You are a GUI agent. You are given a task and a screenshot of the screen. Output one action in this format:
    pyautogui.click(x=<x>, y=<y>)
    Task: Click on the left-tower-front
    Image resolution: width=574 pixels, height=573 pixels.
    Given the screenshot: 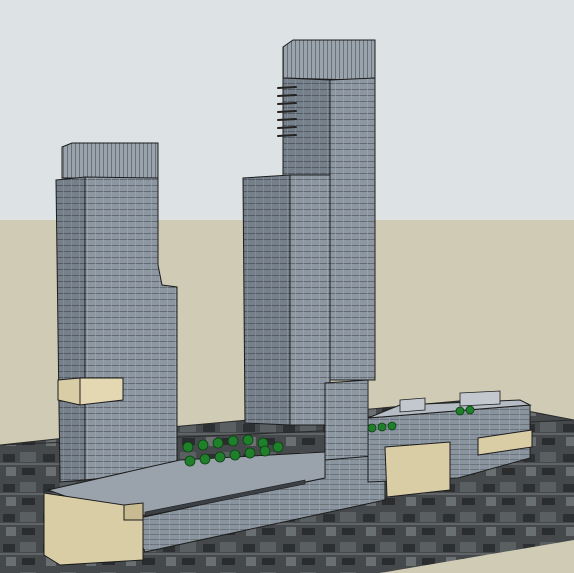 What is the action you would take?
    pyautogui.click(x=70, y=329)
    